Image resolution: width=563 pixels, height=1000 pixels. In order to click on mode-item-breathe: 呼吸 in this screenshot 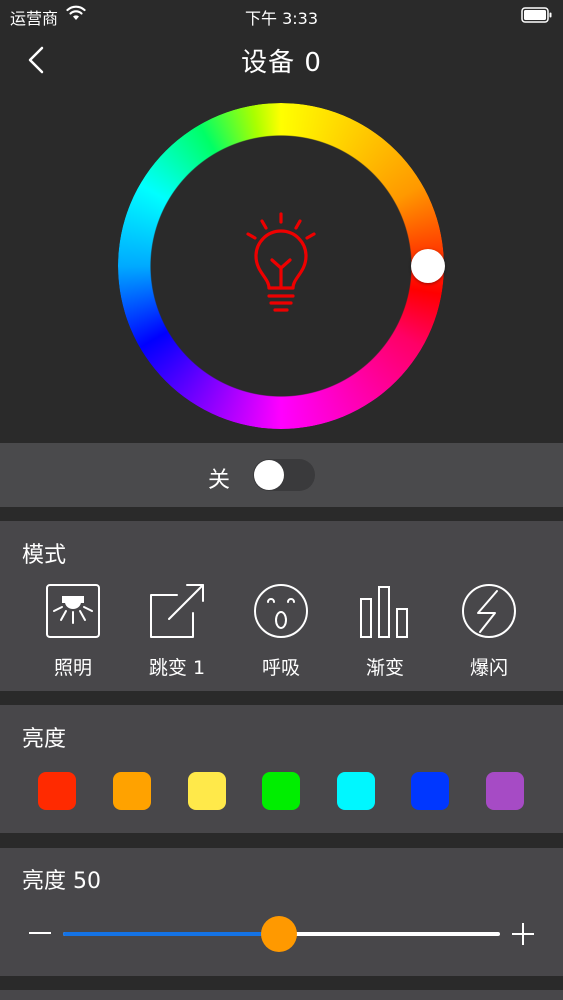, I will do `click(281, 631)`.